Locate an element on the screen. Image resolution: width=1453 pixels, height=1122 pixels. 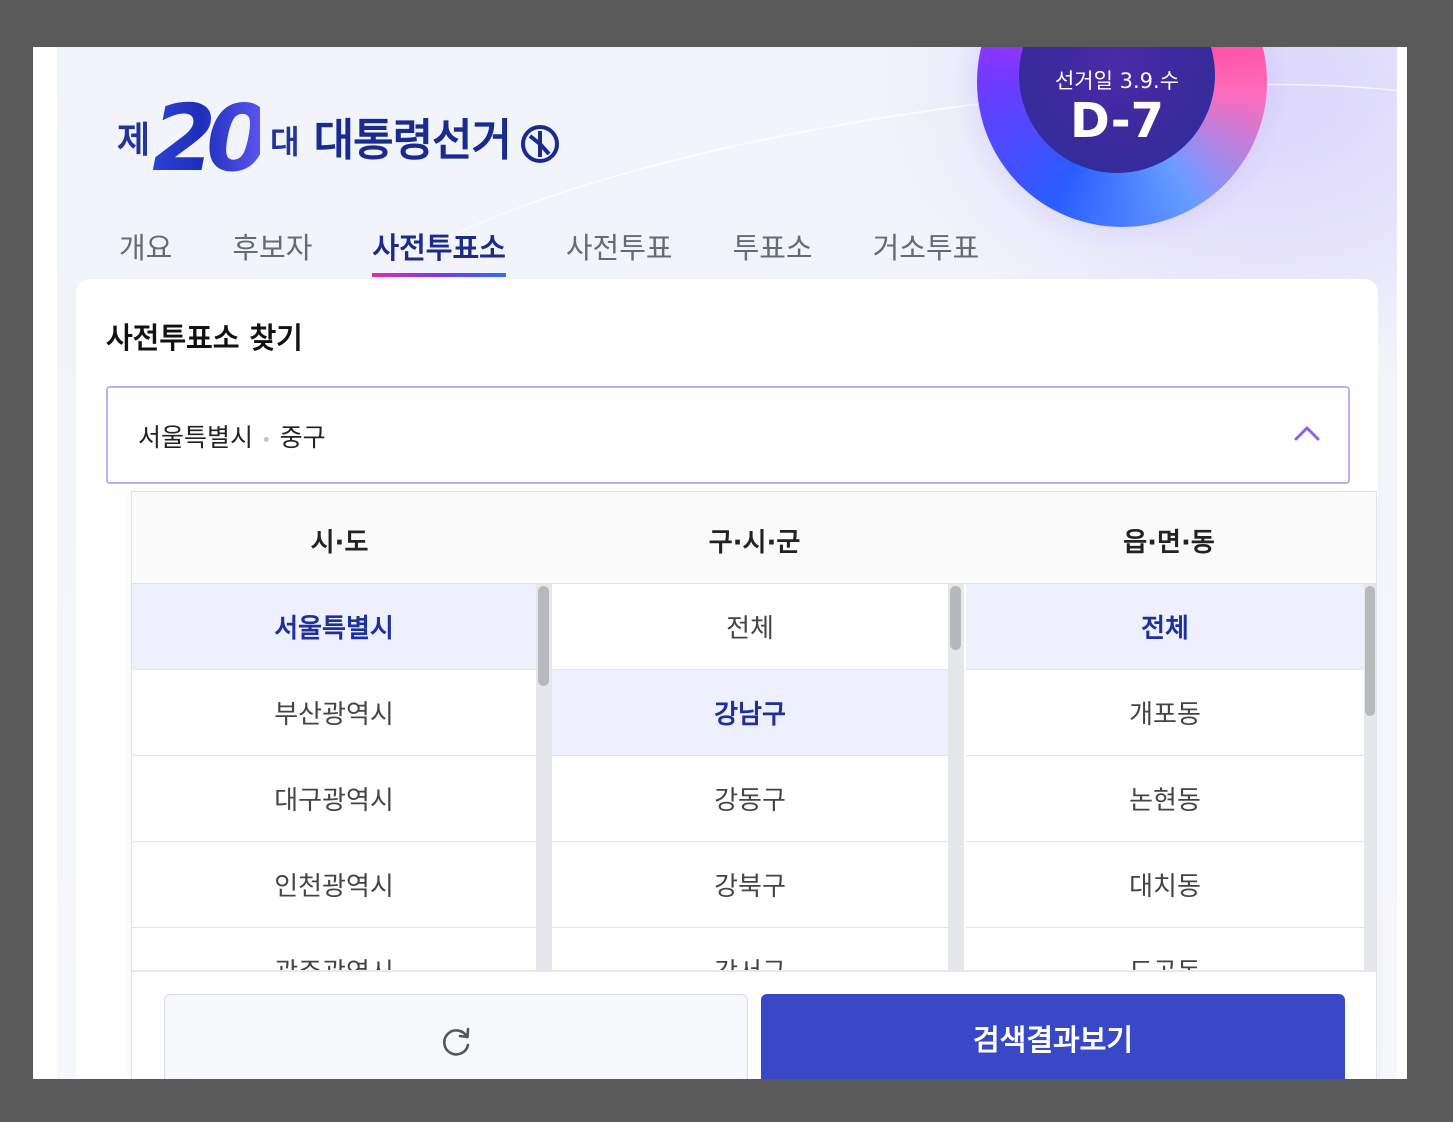
list-item: 서울특별시 is located at coordinates (334, 627).